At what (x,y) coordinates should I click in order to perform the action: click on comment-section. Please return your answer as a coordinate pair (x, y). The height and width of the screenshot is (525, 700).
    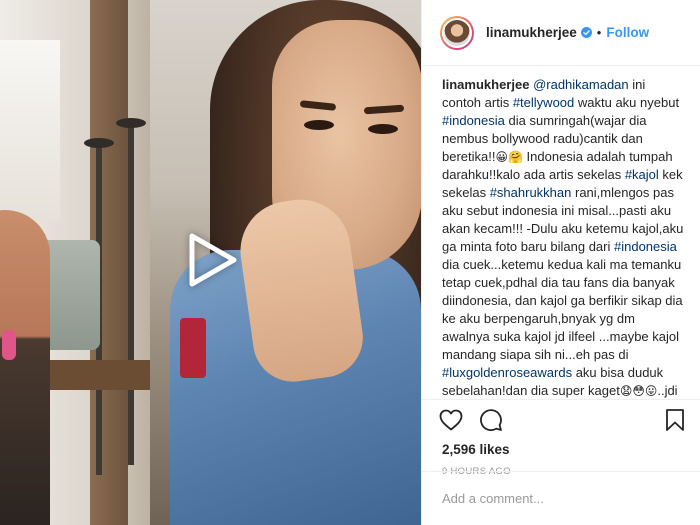
    Looking at the image, I should click on (561, 498).